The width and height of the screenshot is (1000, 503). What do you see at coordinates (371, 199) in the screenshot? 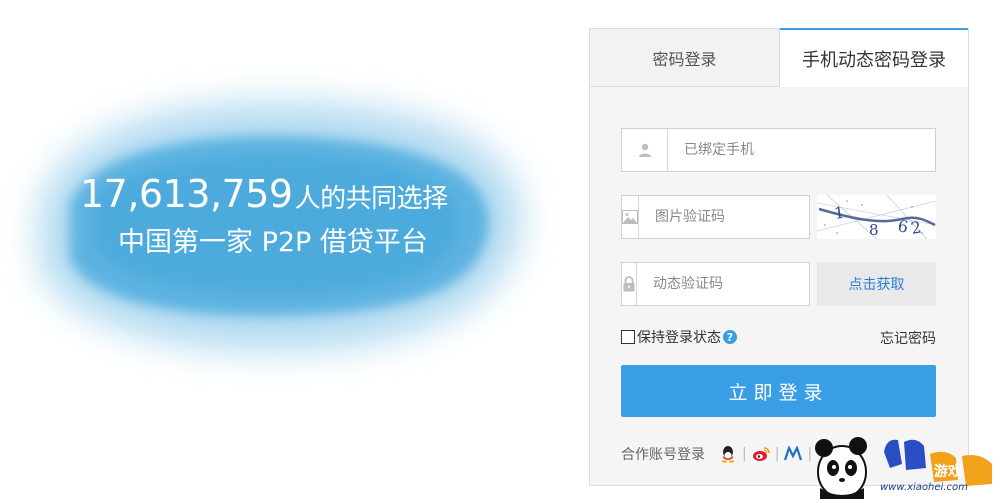
I see `user-count-suffix: 人的共同选择` at bounding box center [371, 199].